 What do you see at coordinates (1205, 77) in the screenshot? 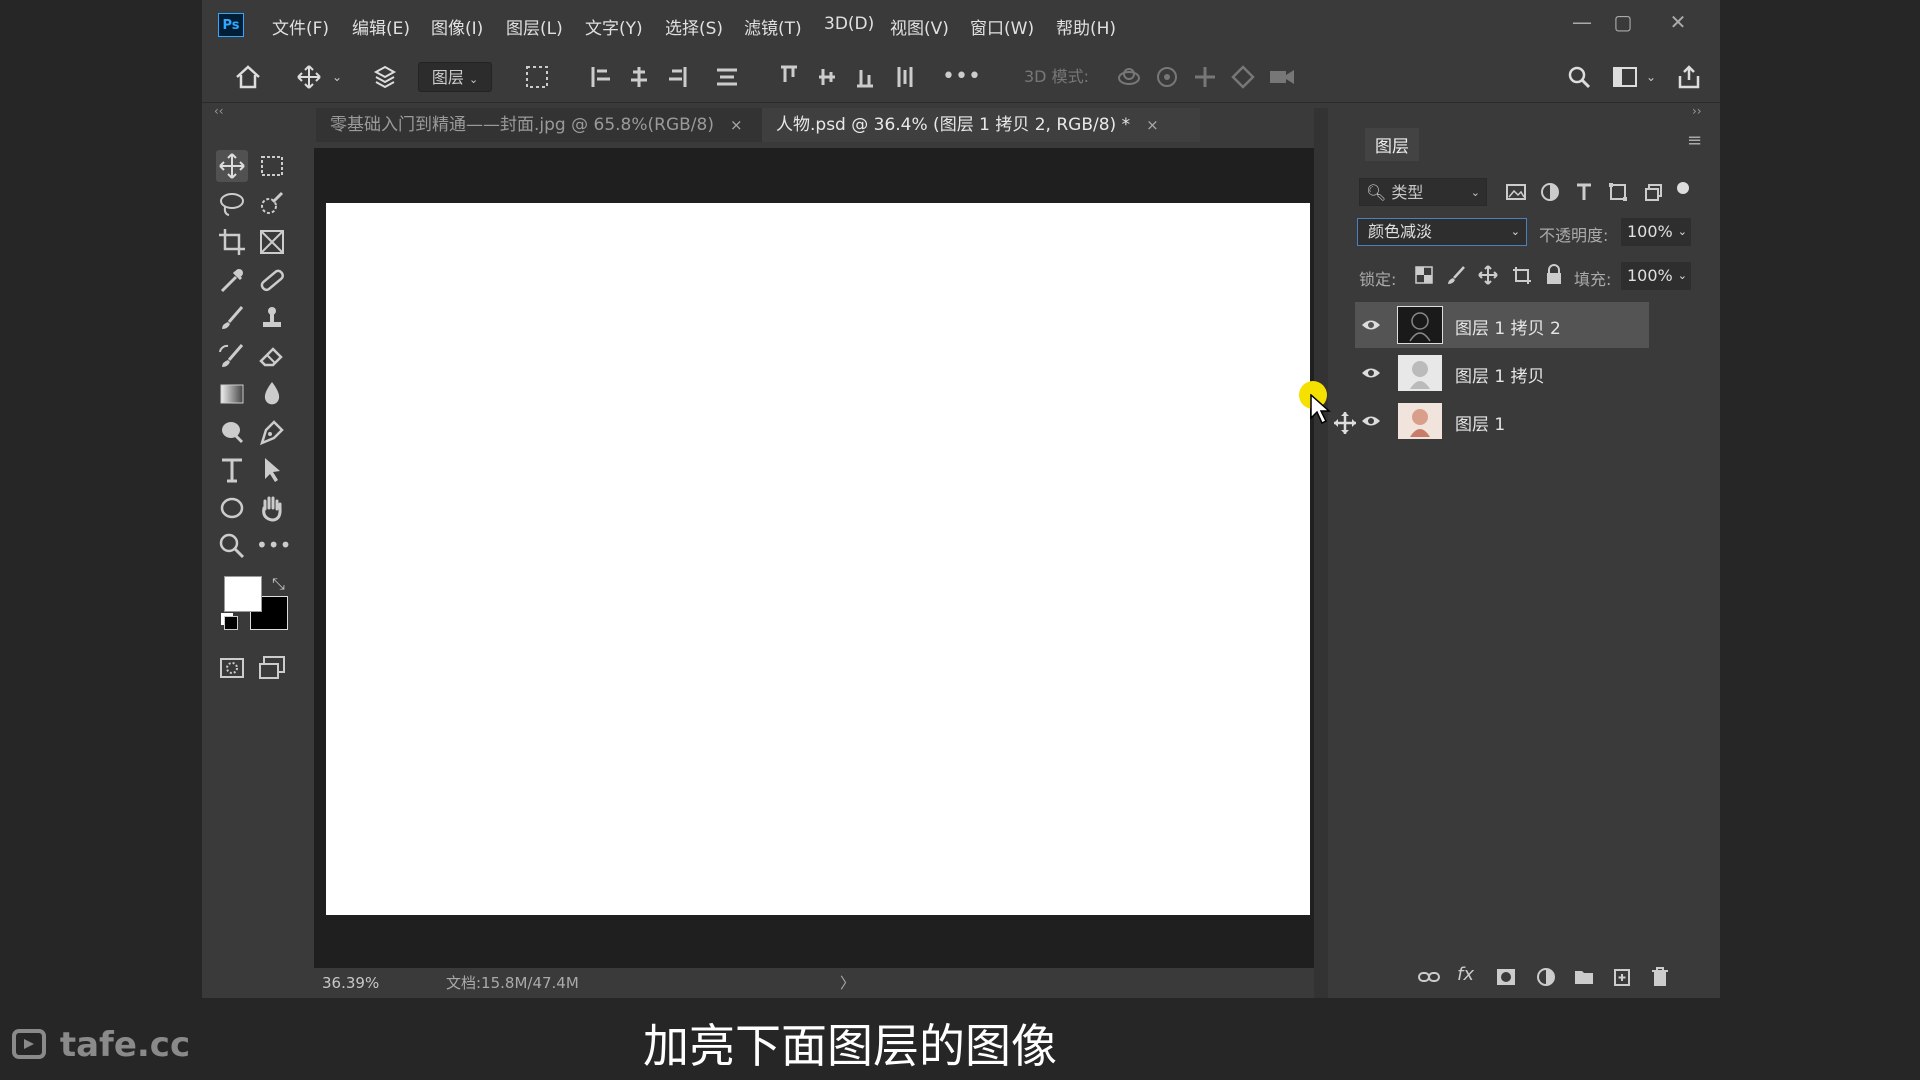
I see `3d-pan-icon` at bounding box center [1205, 77].